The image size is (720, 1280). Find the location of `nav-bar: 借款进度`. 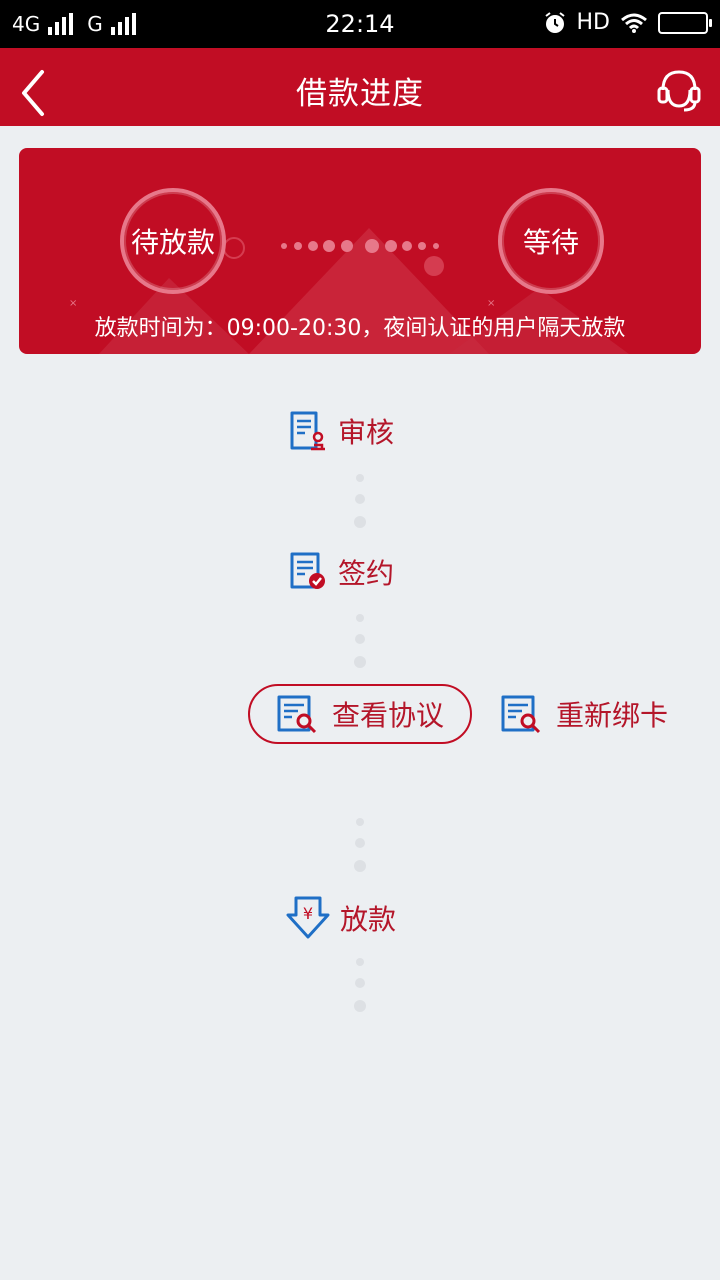

nav-bar: 借款进度 is located at coordinates (360, 87).